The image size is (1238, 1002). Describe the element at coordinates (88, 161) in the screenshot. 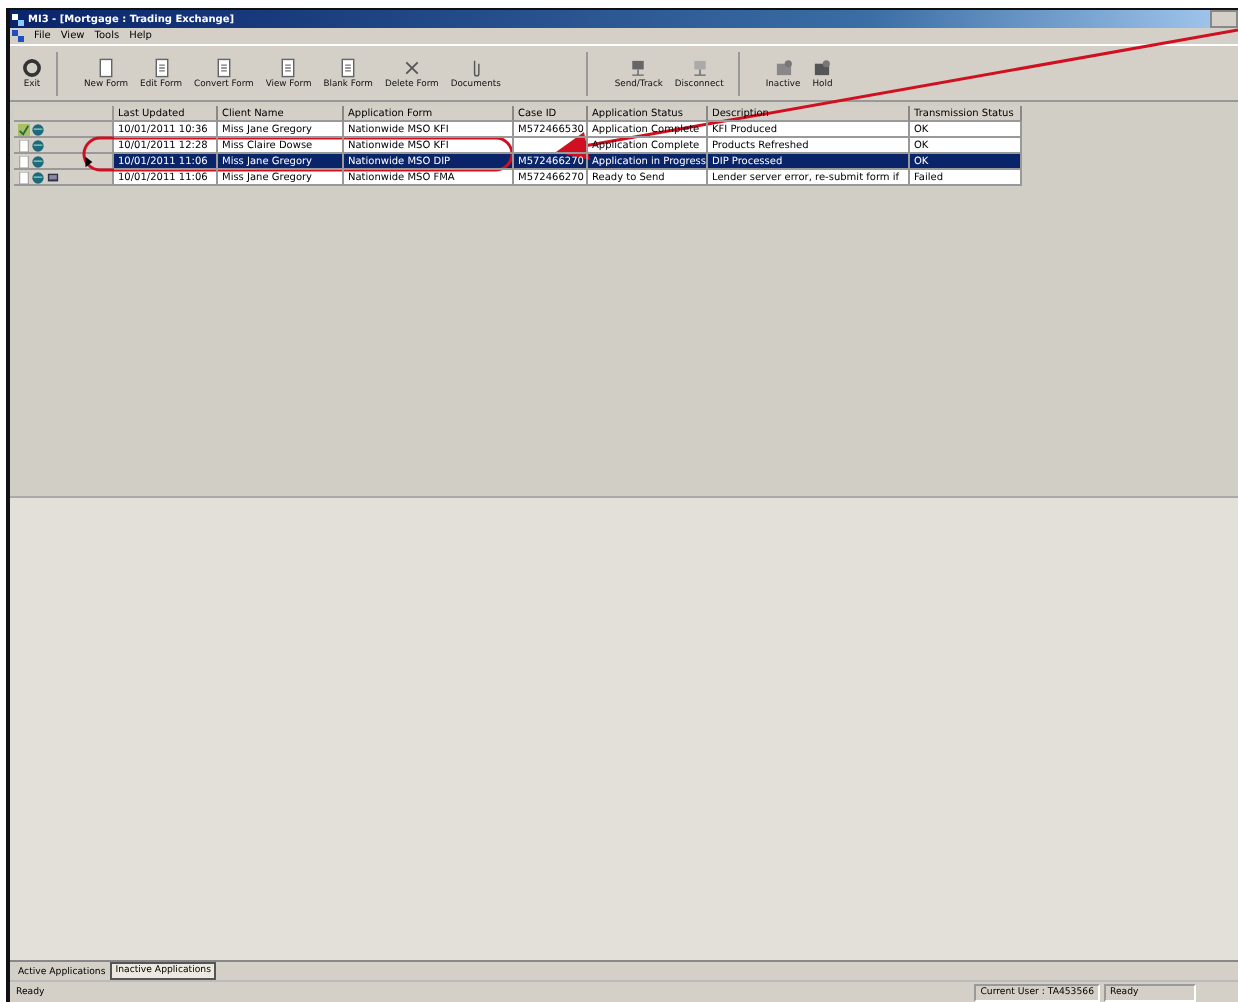

I see `row-pointer-icon` at that location.